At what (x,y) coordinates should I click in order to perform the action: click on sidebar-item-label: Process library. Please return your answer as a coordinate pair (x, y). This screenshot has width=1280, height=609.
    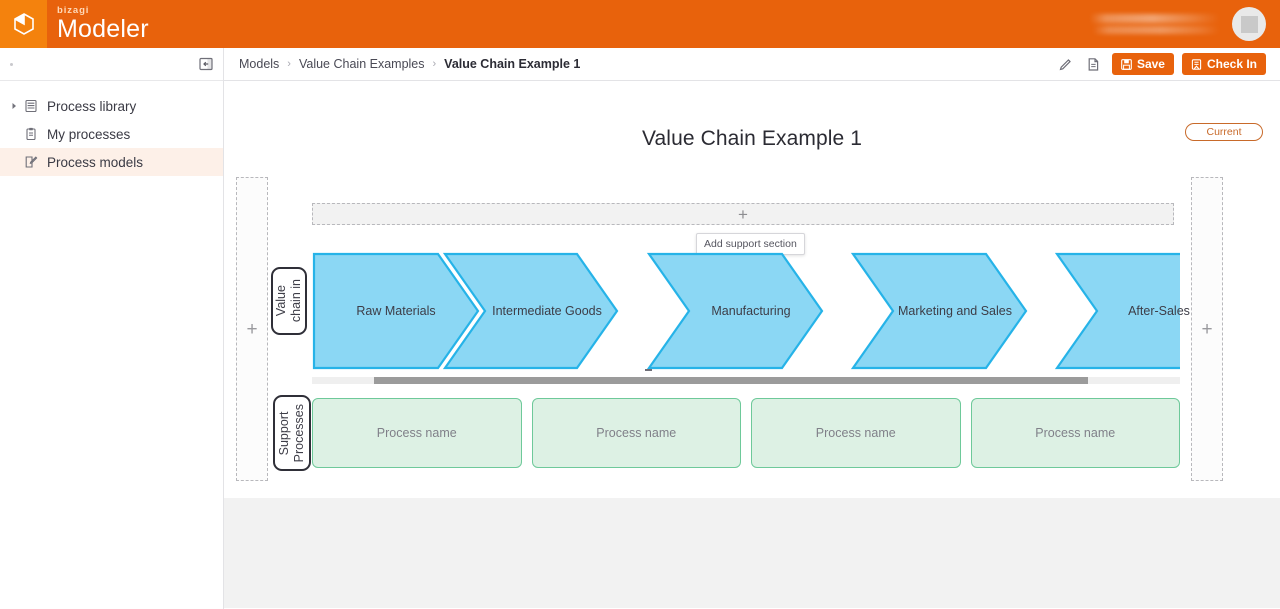
    Looking at the image, I should click on (92, 106).